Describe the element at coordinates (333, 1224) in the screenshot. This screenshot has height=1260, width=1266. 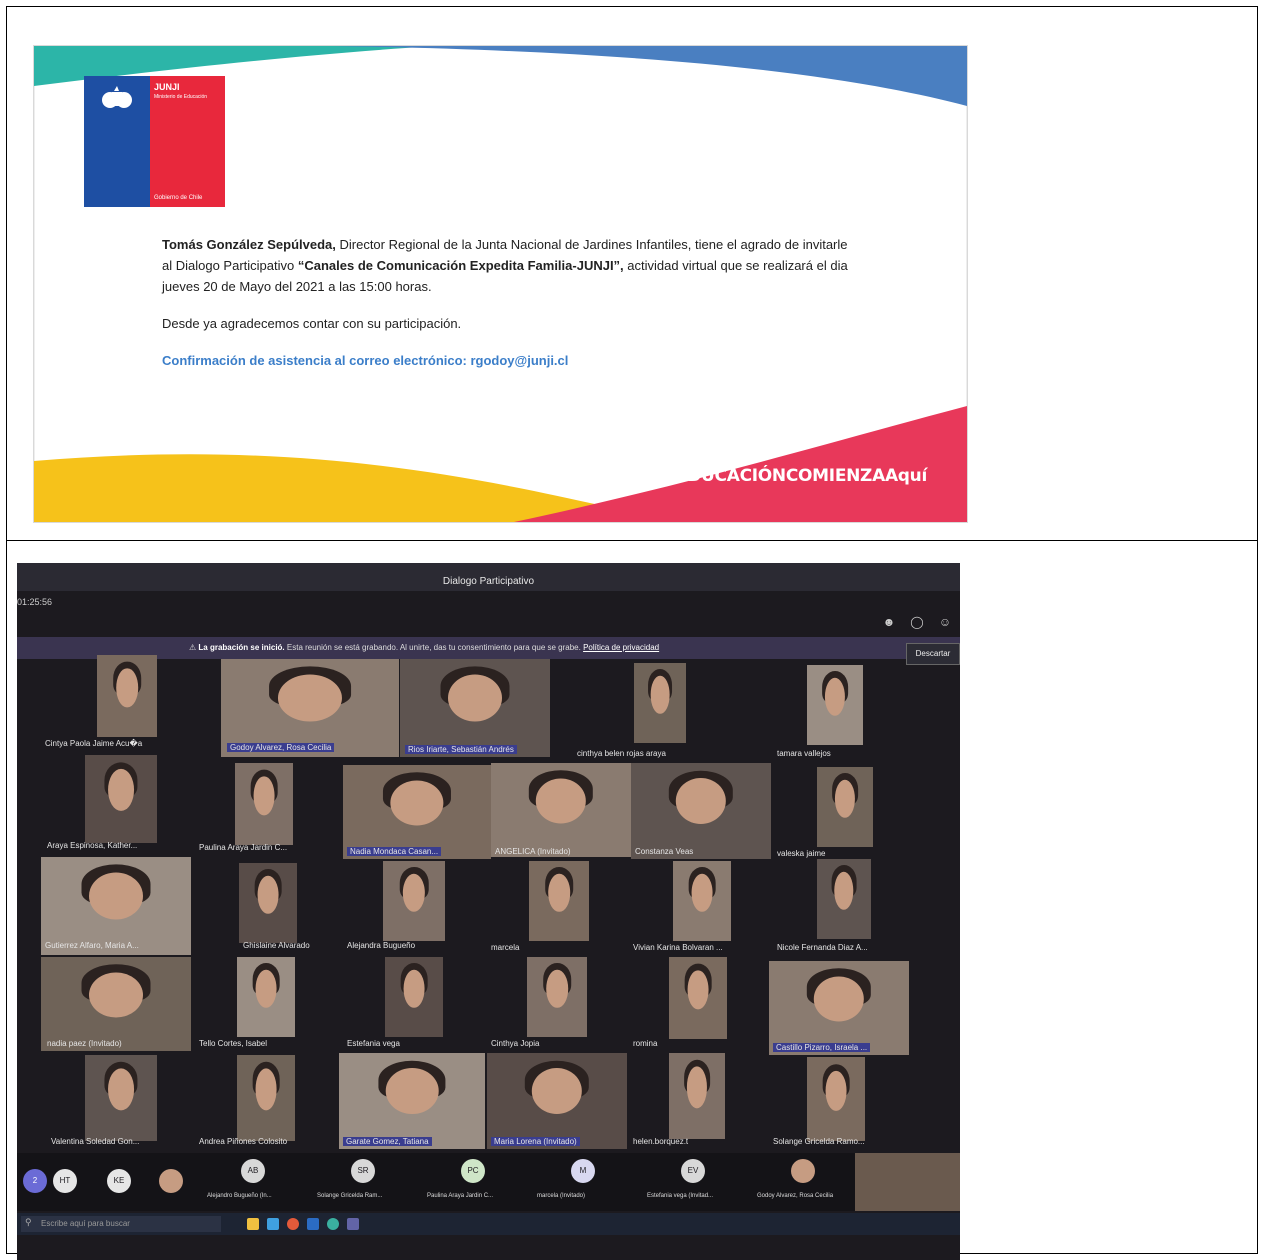
I see `edge-icon` at that location.